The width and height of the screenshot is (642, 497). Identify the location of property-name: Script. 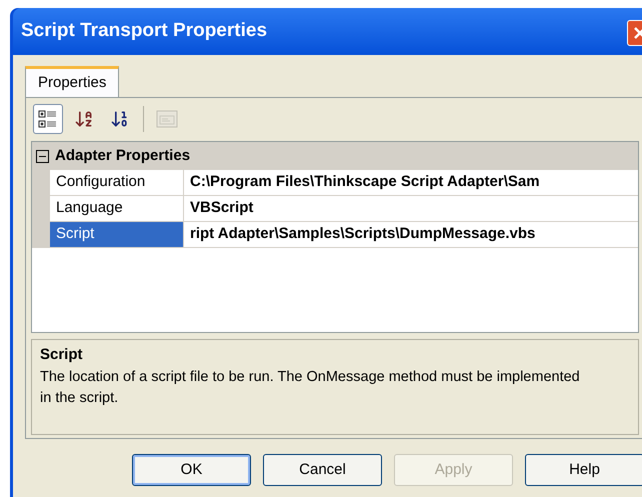
(117, 235).